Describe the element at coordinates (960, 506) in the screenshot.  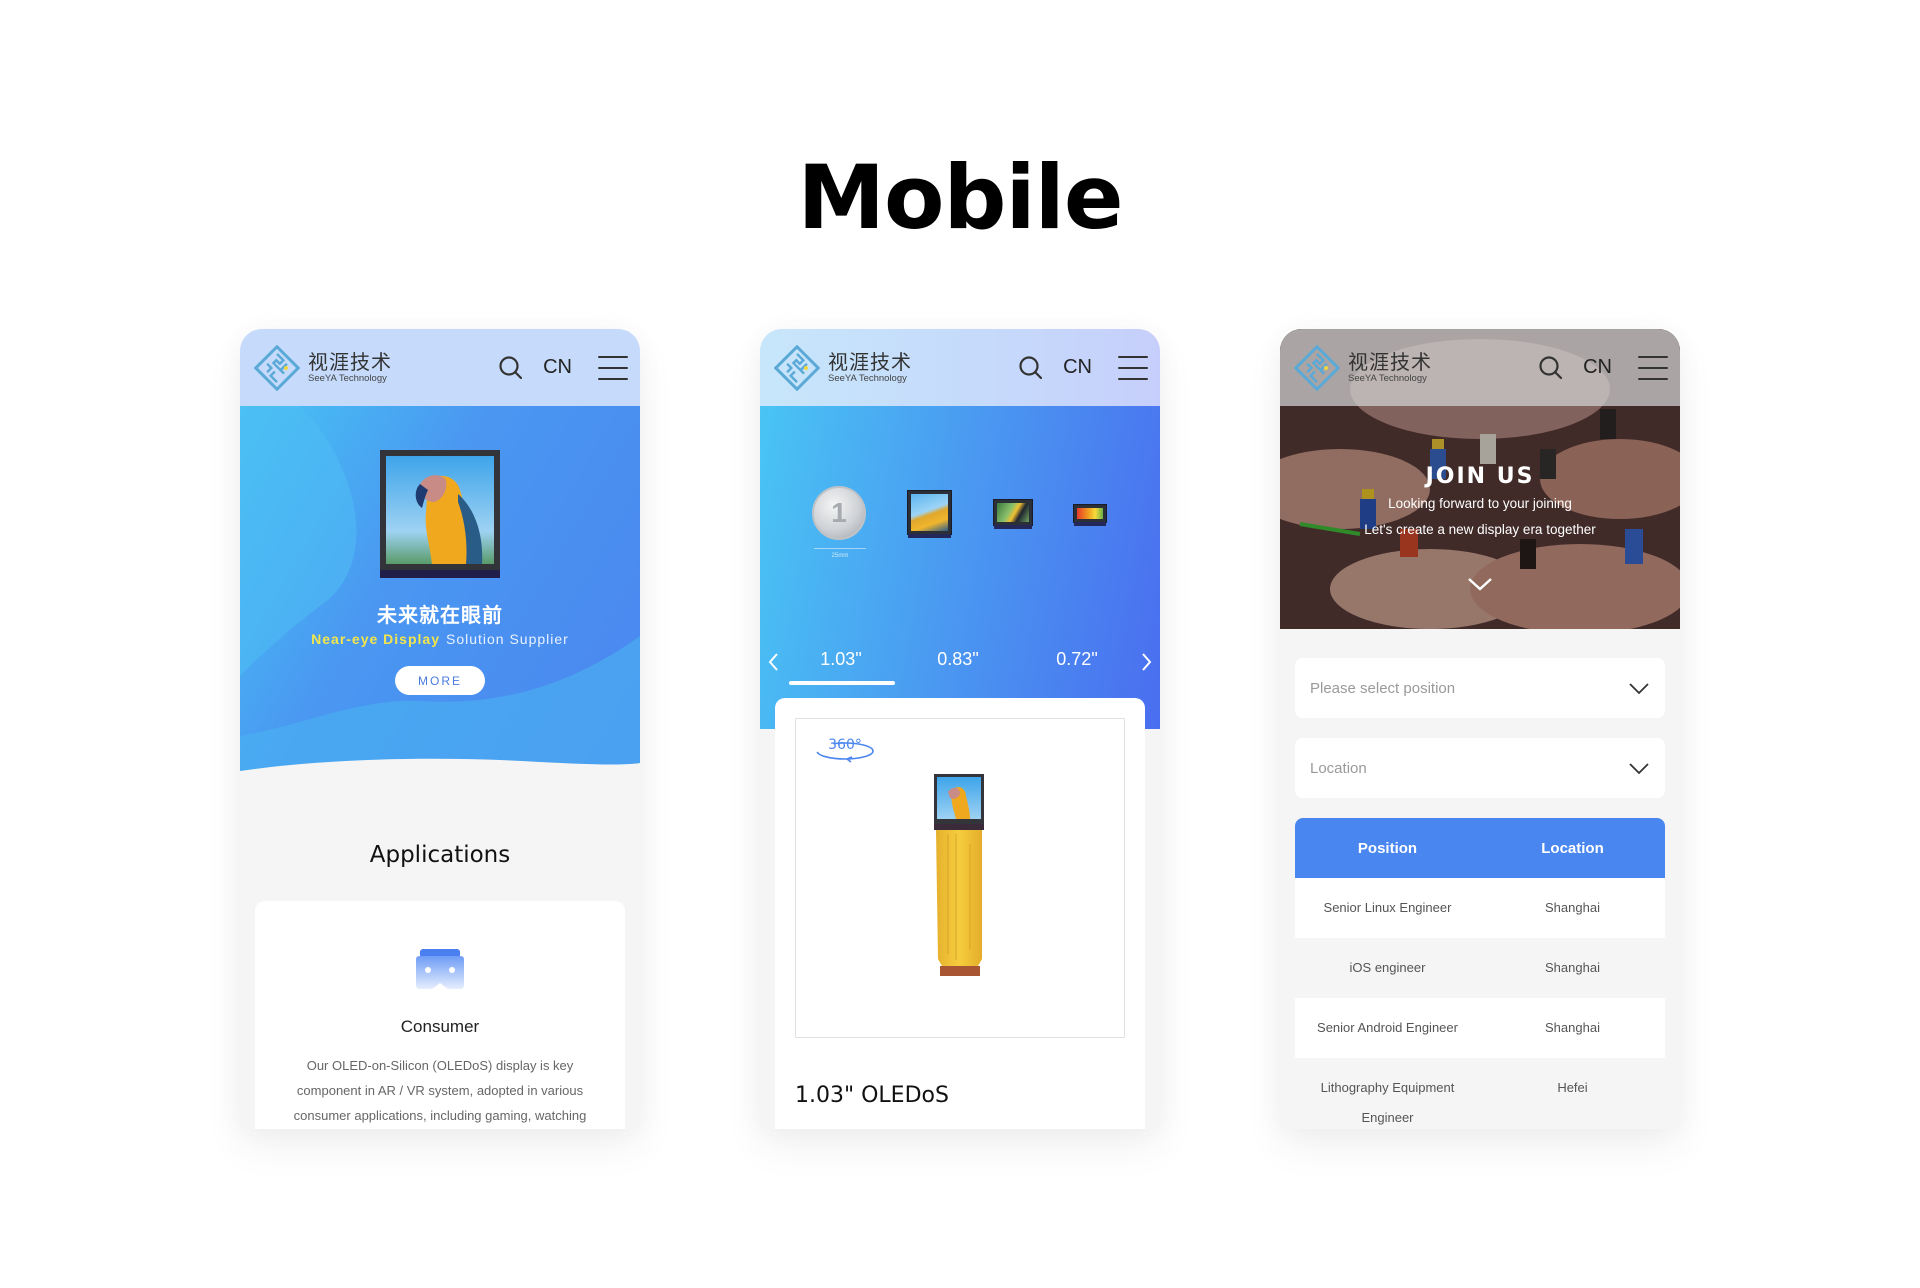
I see `size-comparison: 1 25mm` at that location.